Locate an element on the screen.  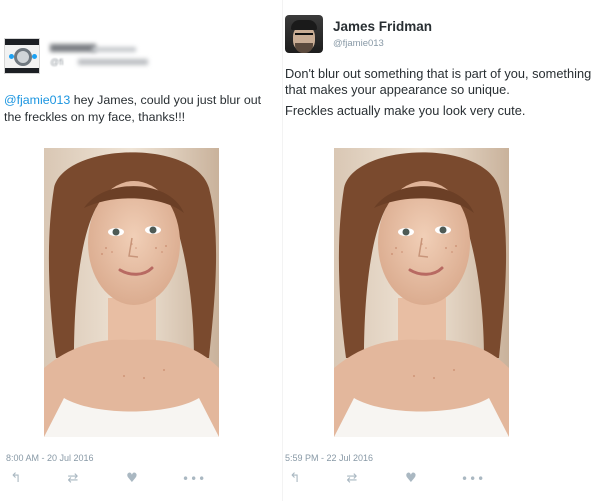
author-handle: @fjamie013 is located at coordinates (358, 43).